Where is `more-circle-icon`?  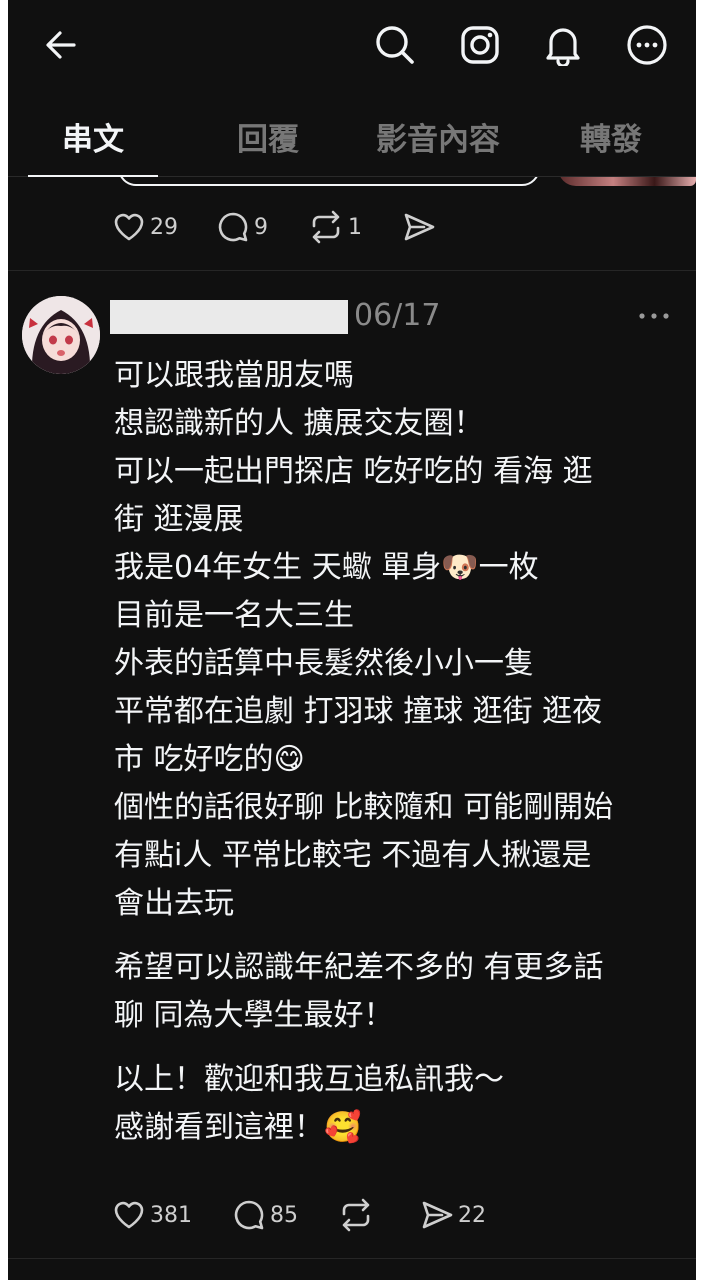 more-circle-icon is located at coordinates (647, 45).